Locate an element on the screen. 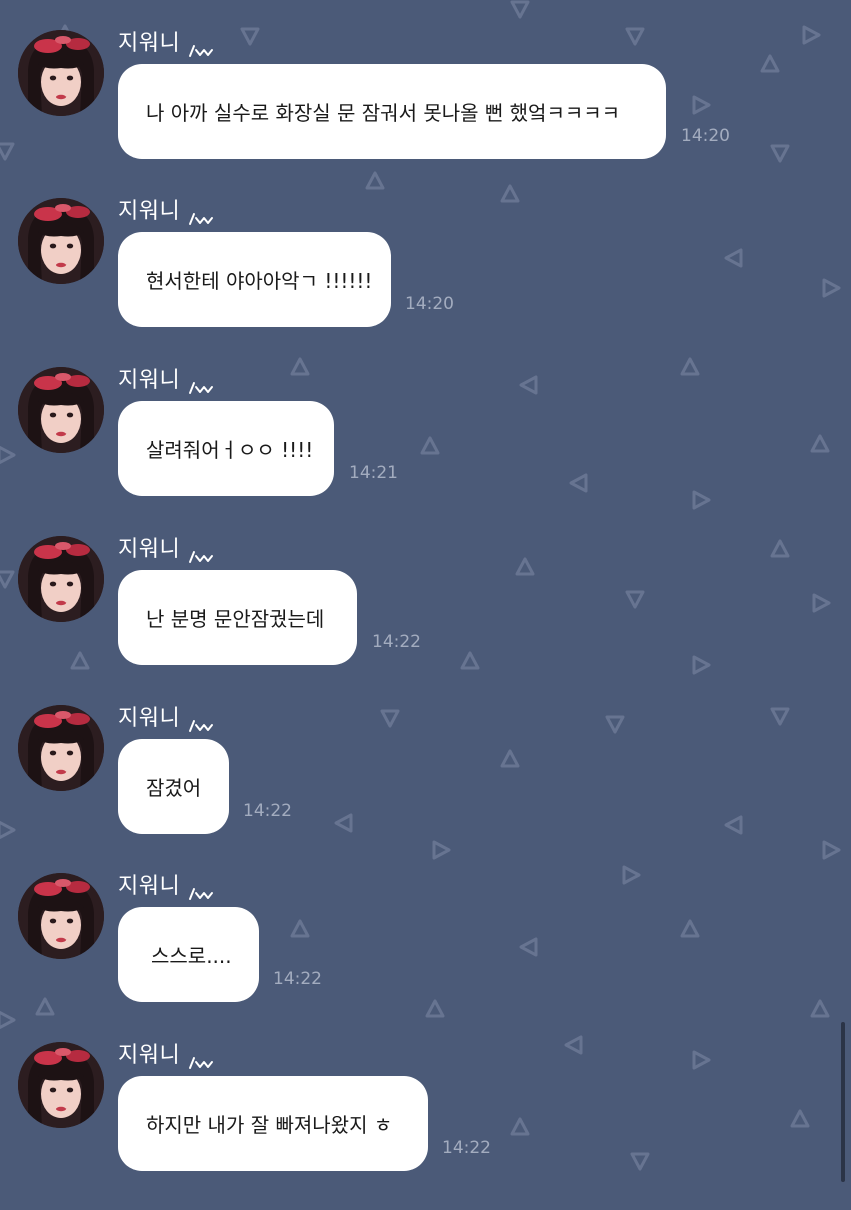  message-time: 14:21 is located at coordinates (373, 473).